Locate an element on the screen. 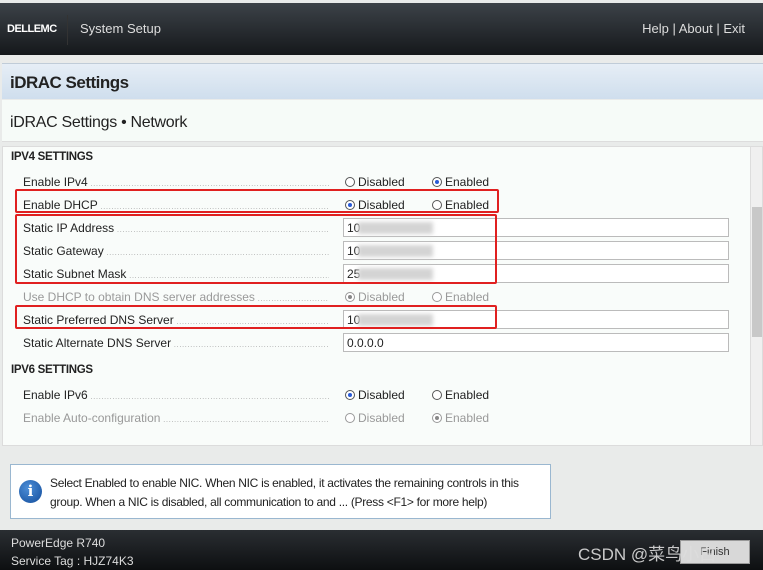 Image resolution: width=763 pixels, height=570 pixels. dhcp-dns-label: Use DHCP to obtain DNS server addresses is located at coordinates (176, 297).